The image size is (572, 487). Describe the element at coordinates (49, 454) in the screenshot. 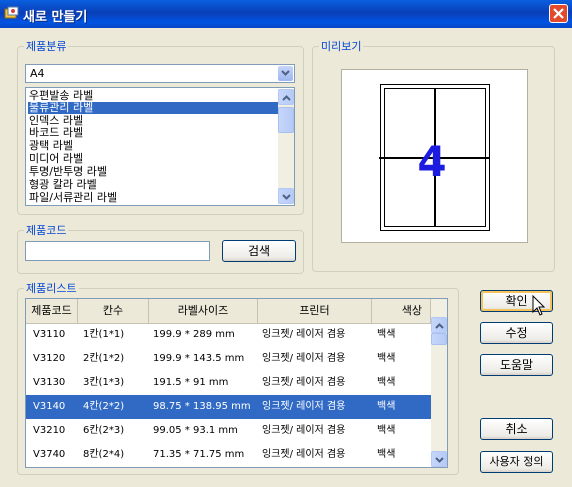

I see `cell-code: V3740` at that location.